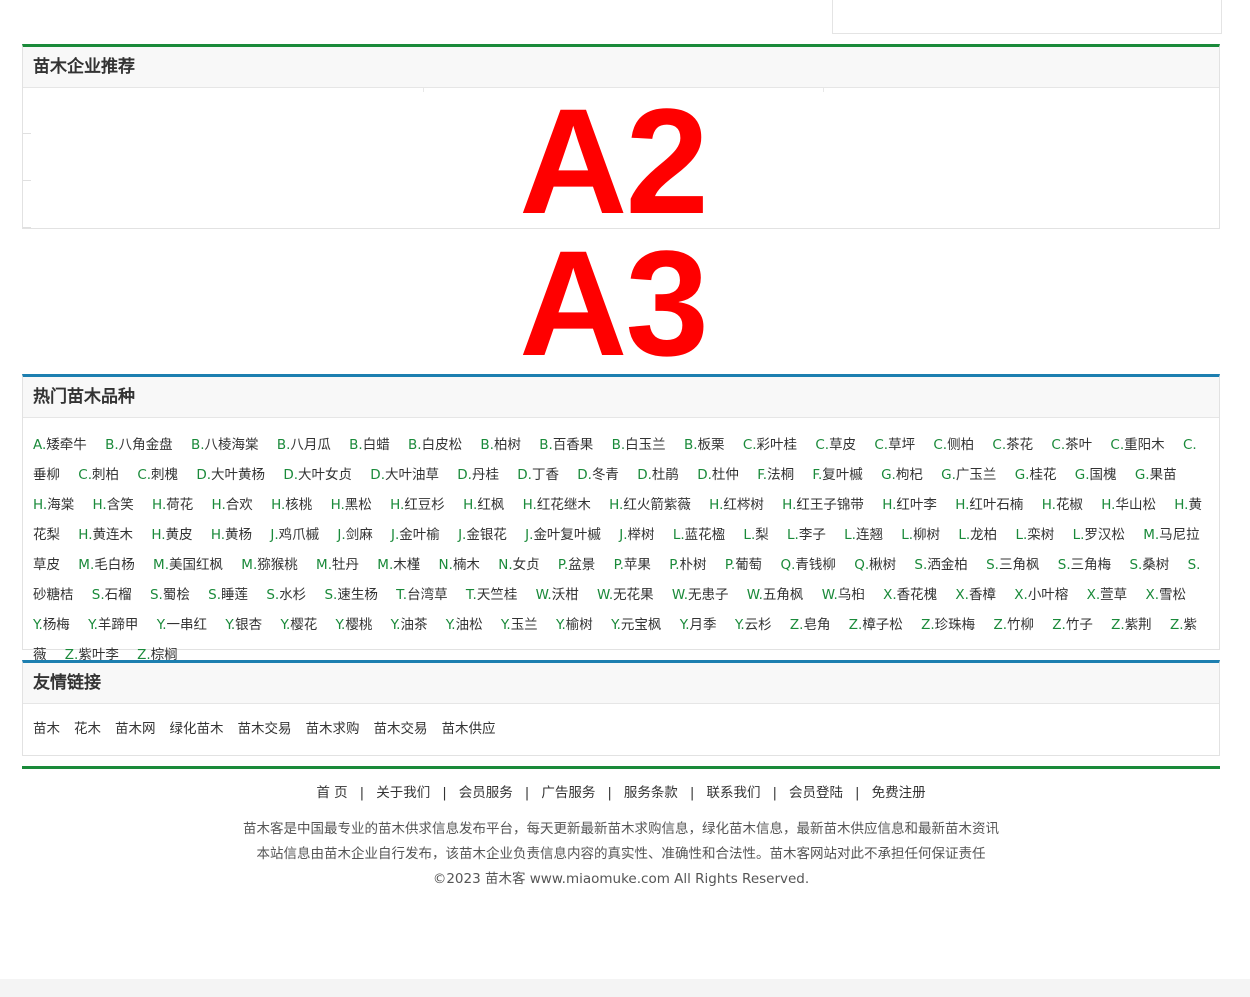 Image resolution: width=1250 pixels, height=997 pixels. Describe the element at coordinates (574, 625) in the screenshot. I see `variety-link: Y.榆树` at that location.